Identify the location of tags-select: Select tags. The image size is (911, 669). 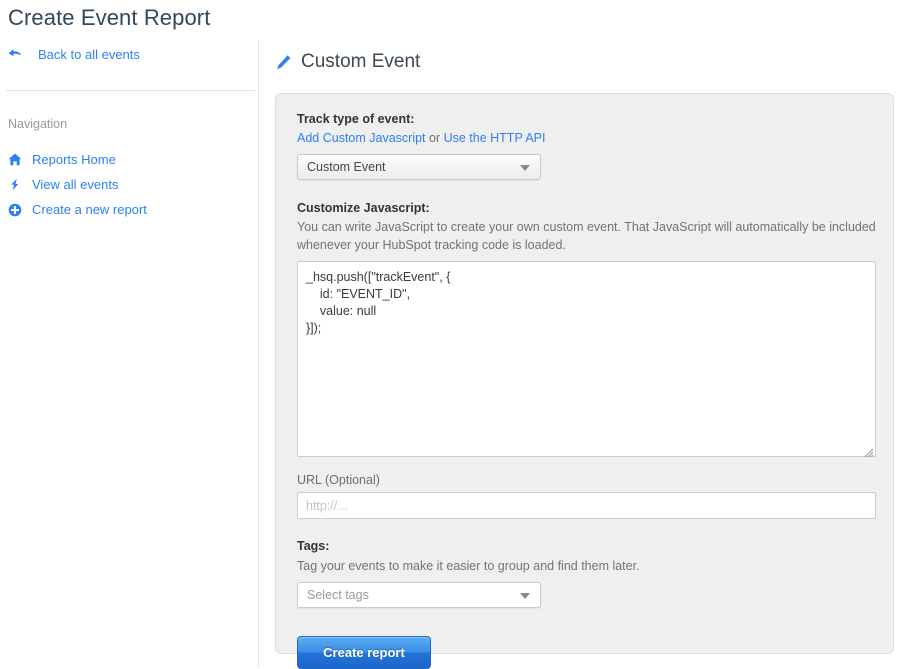
(419, 595).